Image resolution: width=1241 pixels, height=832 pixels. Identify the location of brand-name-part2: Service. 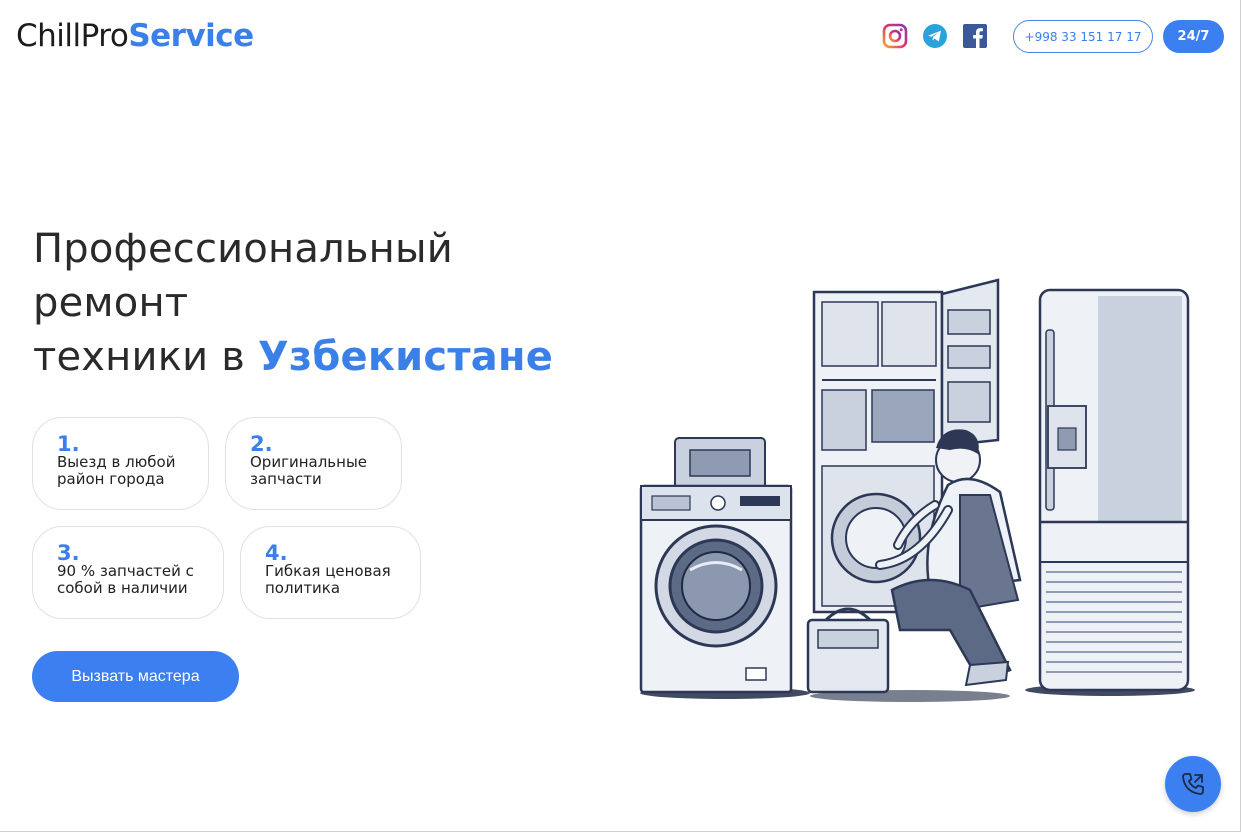
(191, 36).